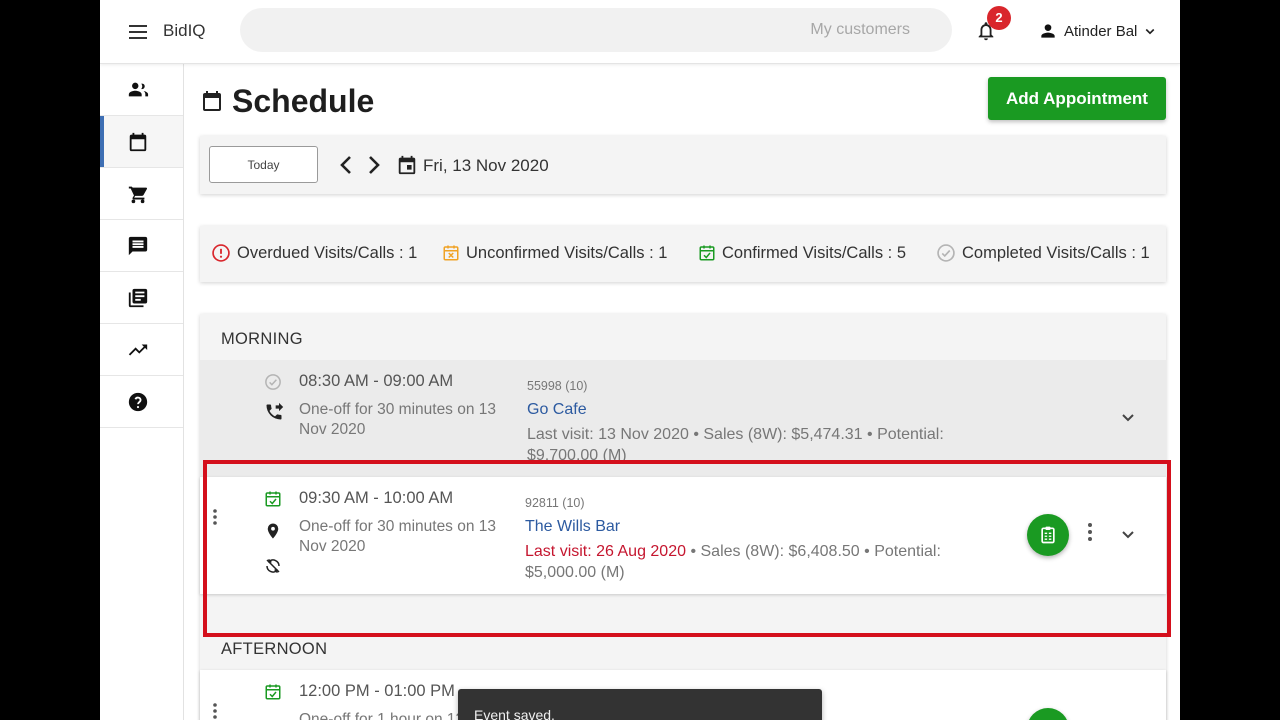  What do you see at coordinates (376, 381) in the screenshot?
I see `appointment-time: 08:30 AM - 09:00 AM` at bounding box center [376, 381].